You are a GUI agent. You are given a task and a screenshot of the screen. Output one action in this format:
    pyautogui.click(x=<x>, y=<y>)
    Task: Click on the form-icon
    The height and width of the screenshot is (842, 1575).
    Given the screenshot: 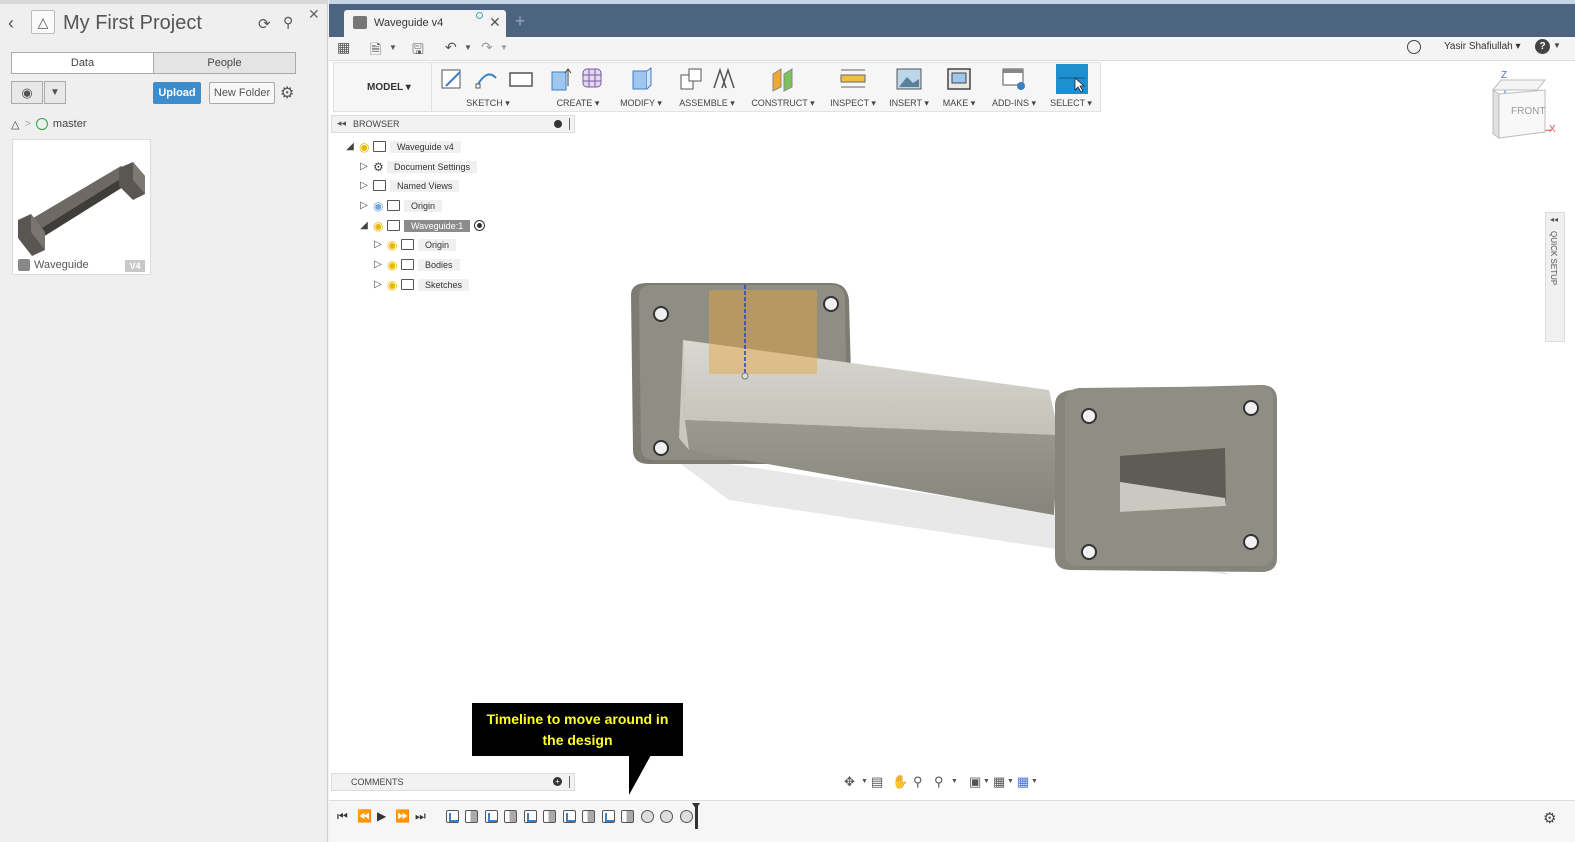 What is the action you would take?
    pyautogui.click(x=593, y=79)
    